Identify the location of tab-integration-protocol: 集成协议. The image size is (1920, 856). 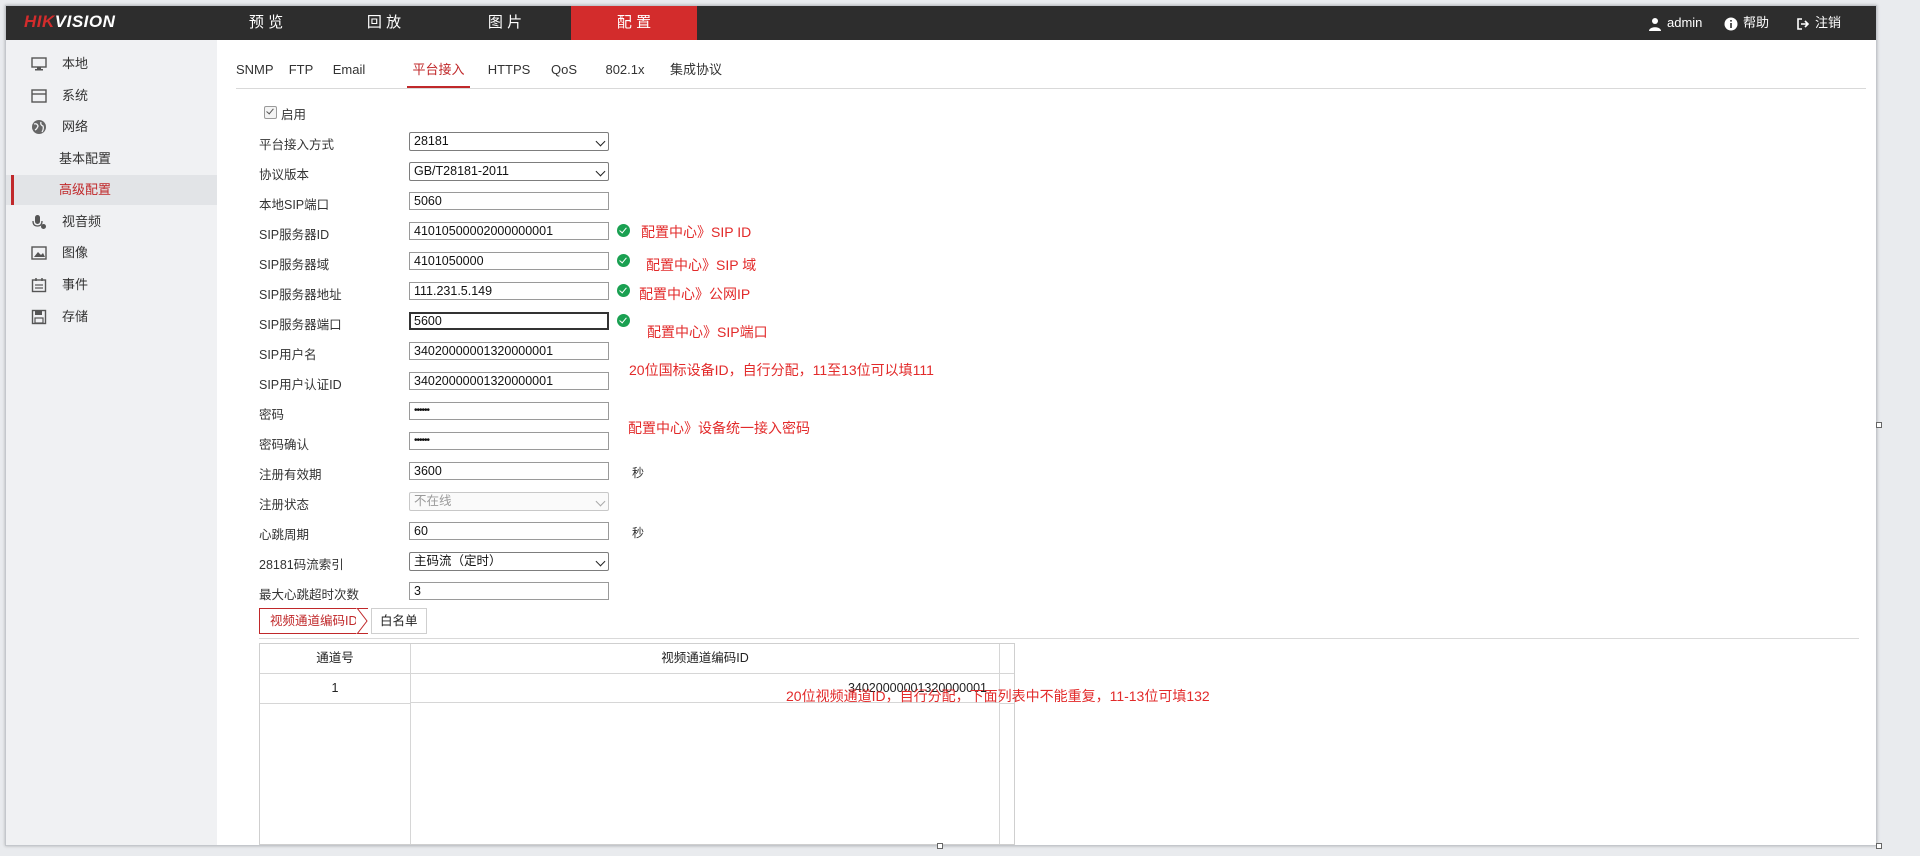
(696, 69).